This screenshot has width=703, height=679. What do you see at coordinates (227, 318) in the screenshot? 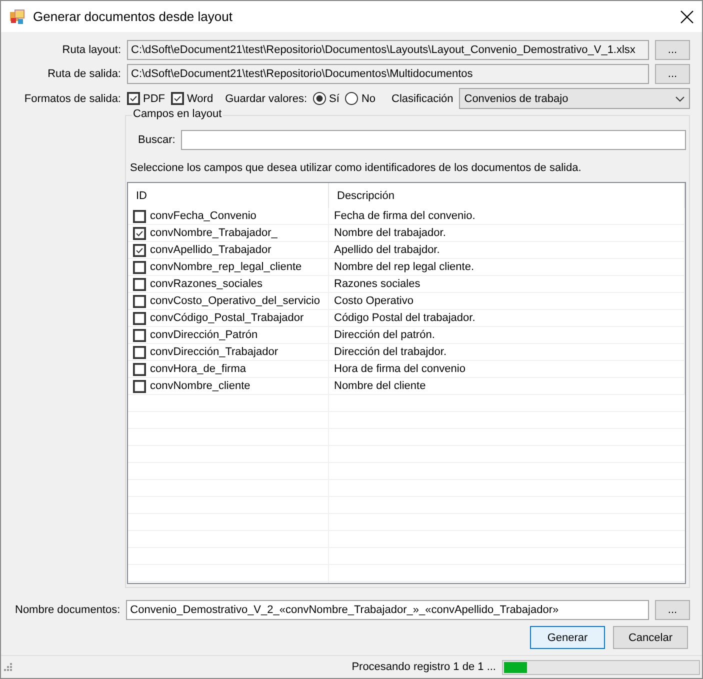
I see `table-cell: convCódigo_Postal_Trabajador` at bounding box center [227, 318].